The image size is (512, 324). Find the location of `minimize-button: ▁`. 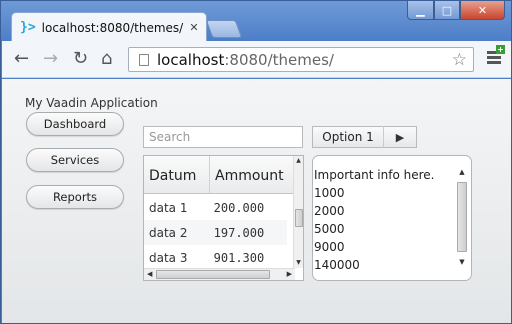

minimize-button: ▁ is located at coordinates (420, 10).